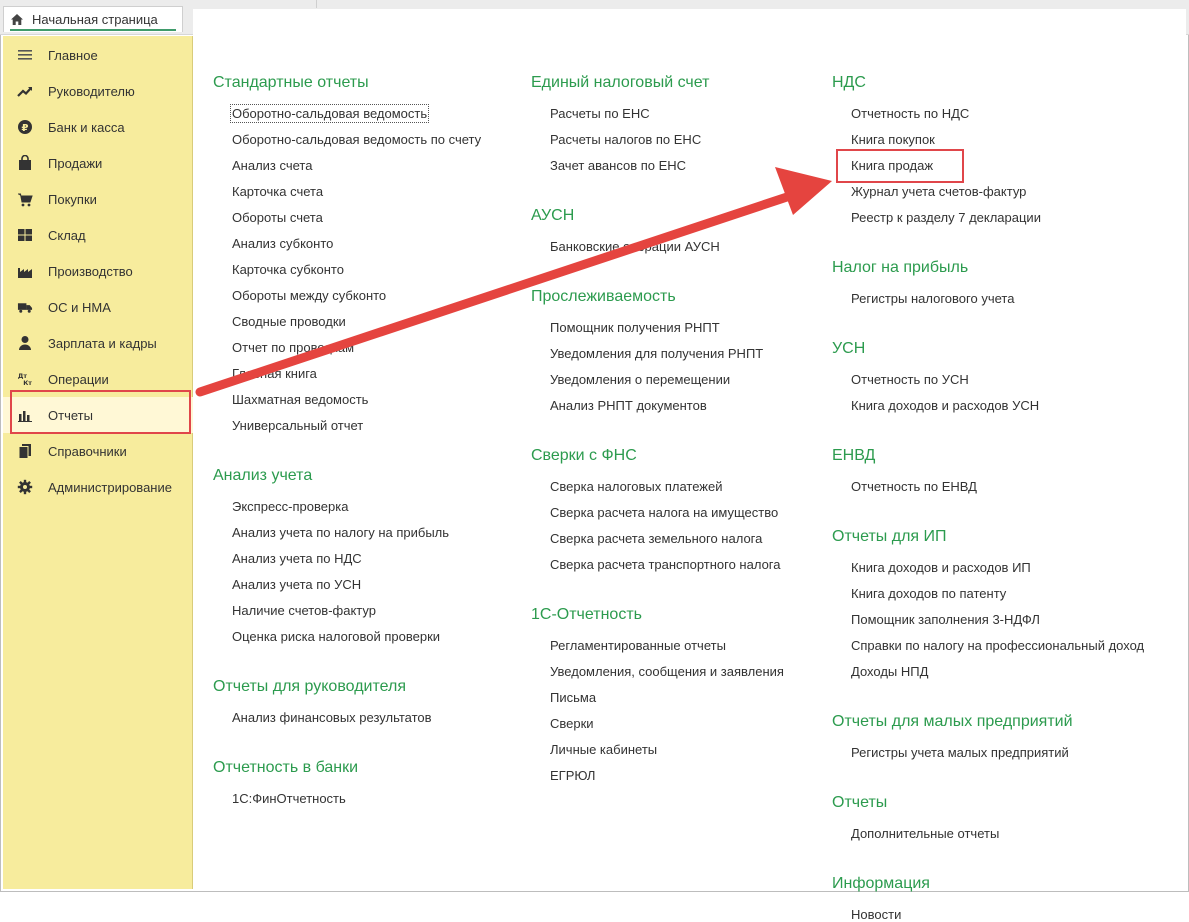  I want to click on sidebar-item-5: Склад, so click(98, 235).